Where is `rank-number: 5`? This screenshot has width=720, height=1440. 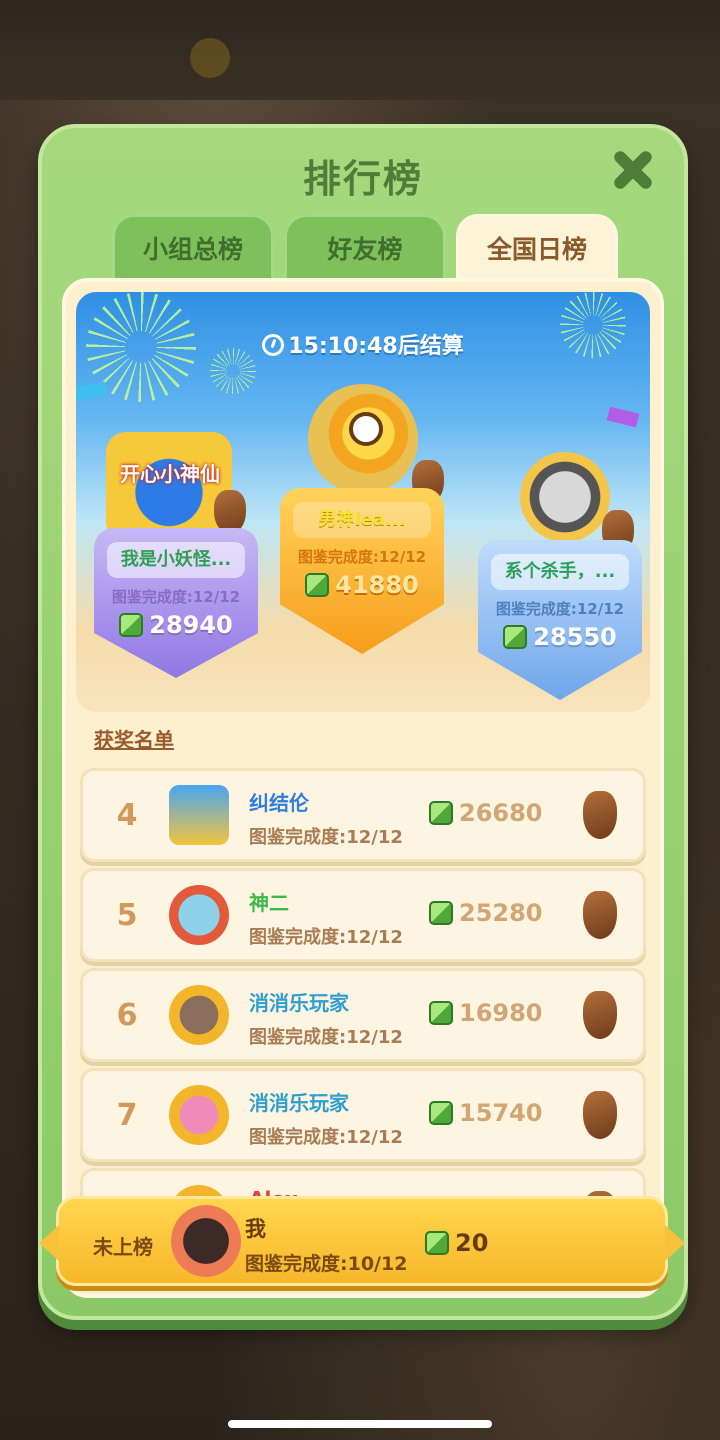 rank-number: 5 is located at coordinates (127, 915).